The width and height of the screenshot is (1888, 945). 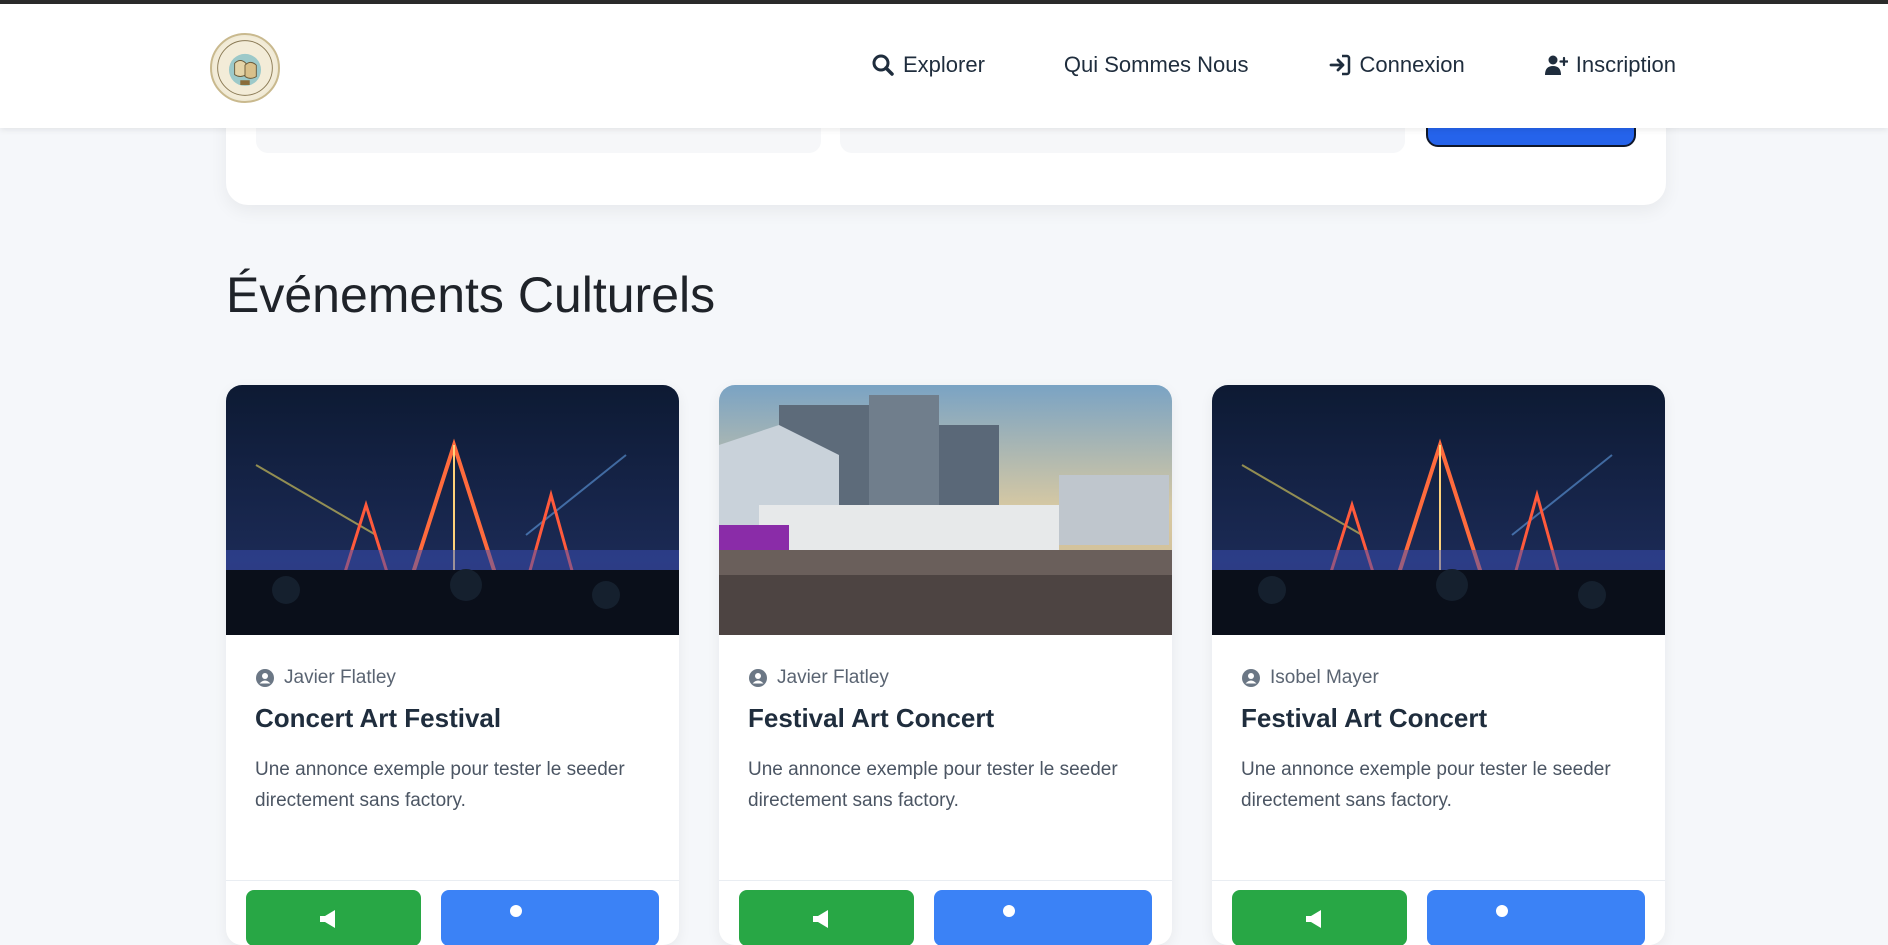 I want to click on nav-explorer: Explorer, so click(x=928, y=65).